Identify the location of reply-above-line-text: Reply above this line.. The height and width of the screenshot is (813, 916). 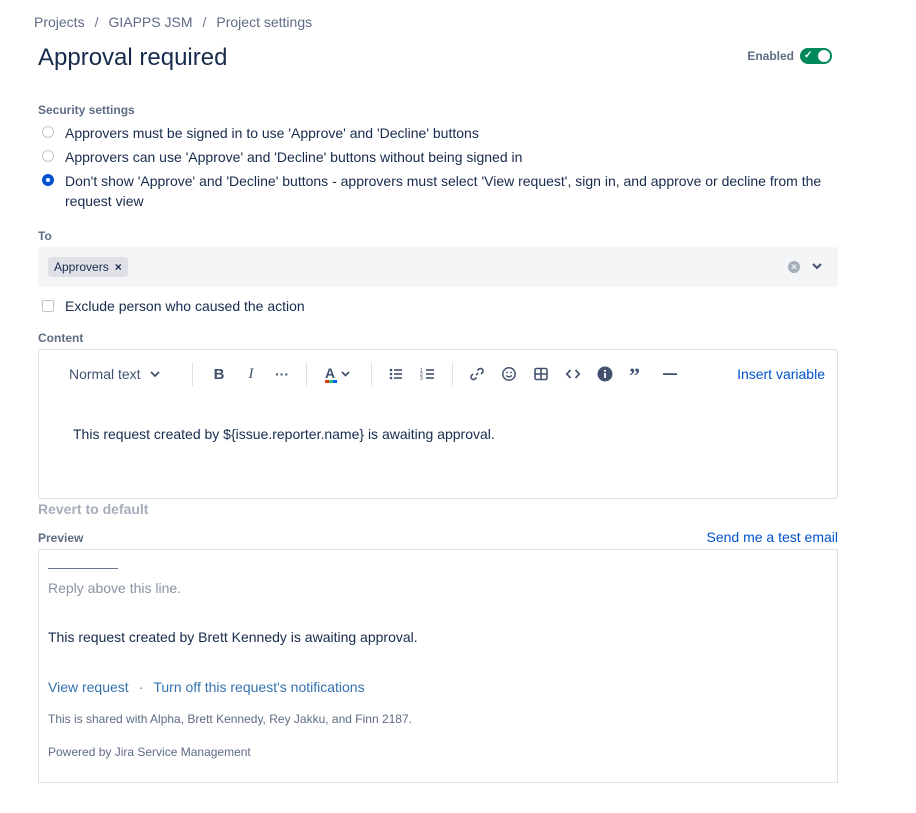
(115, 588).